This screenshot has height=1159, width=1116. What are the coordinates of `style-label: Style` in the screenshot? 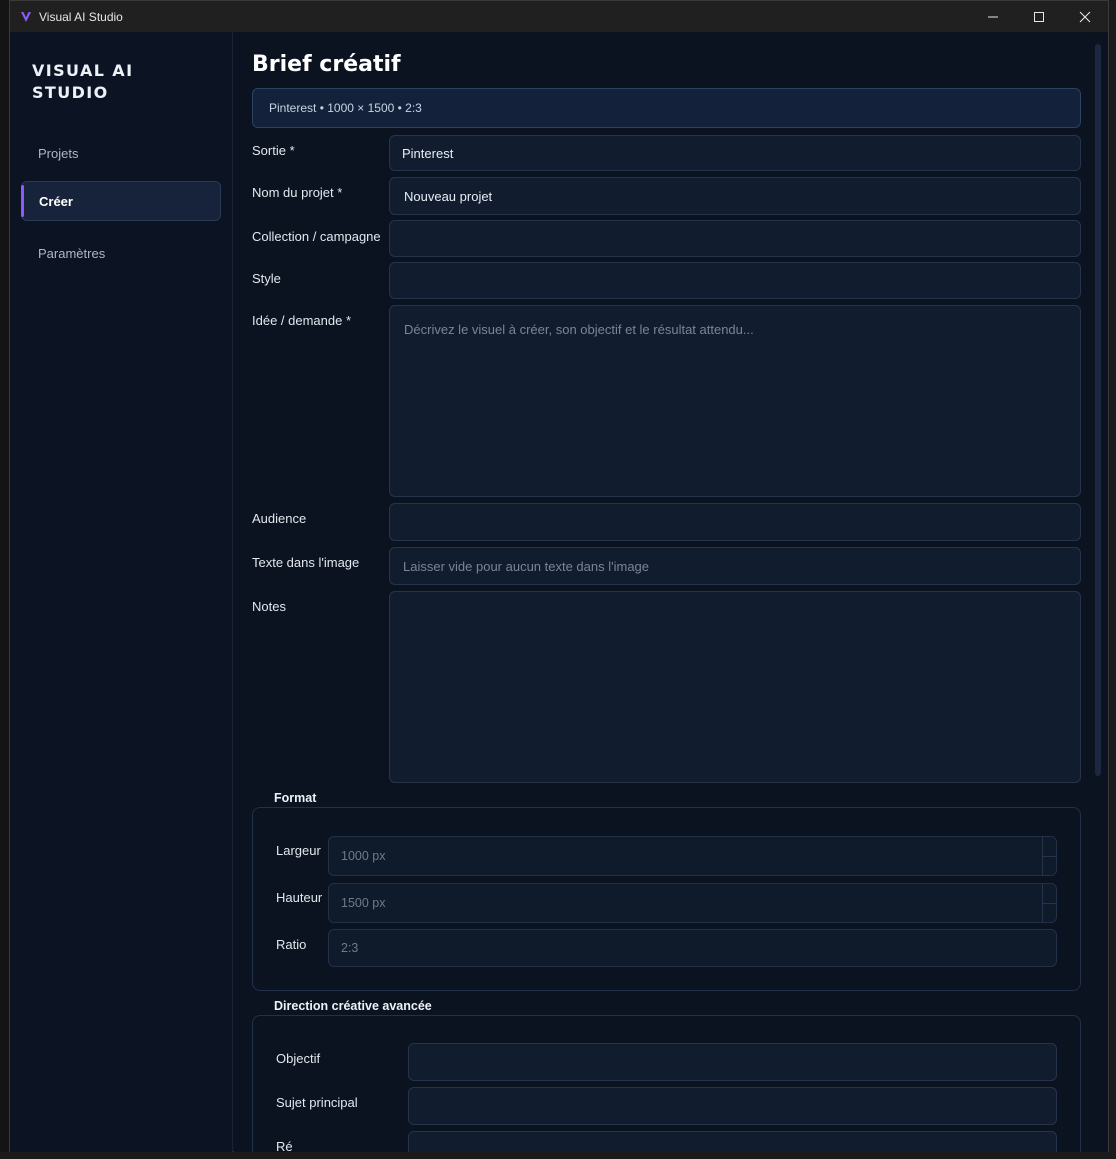 It's located at (266, 278).